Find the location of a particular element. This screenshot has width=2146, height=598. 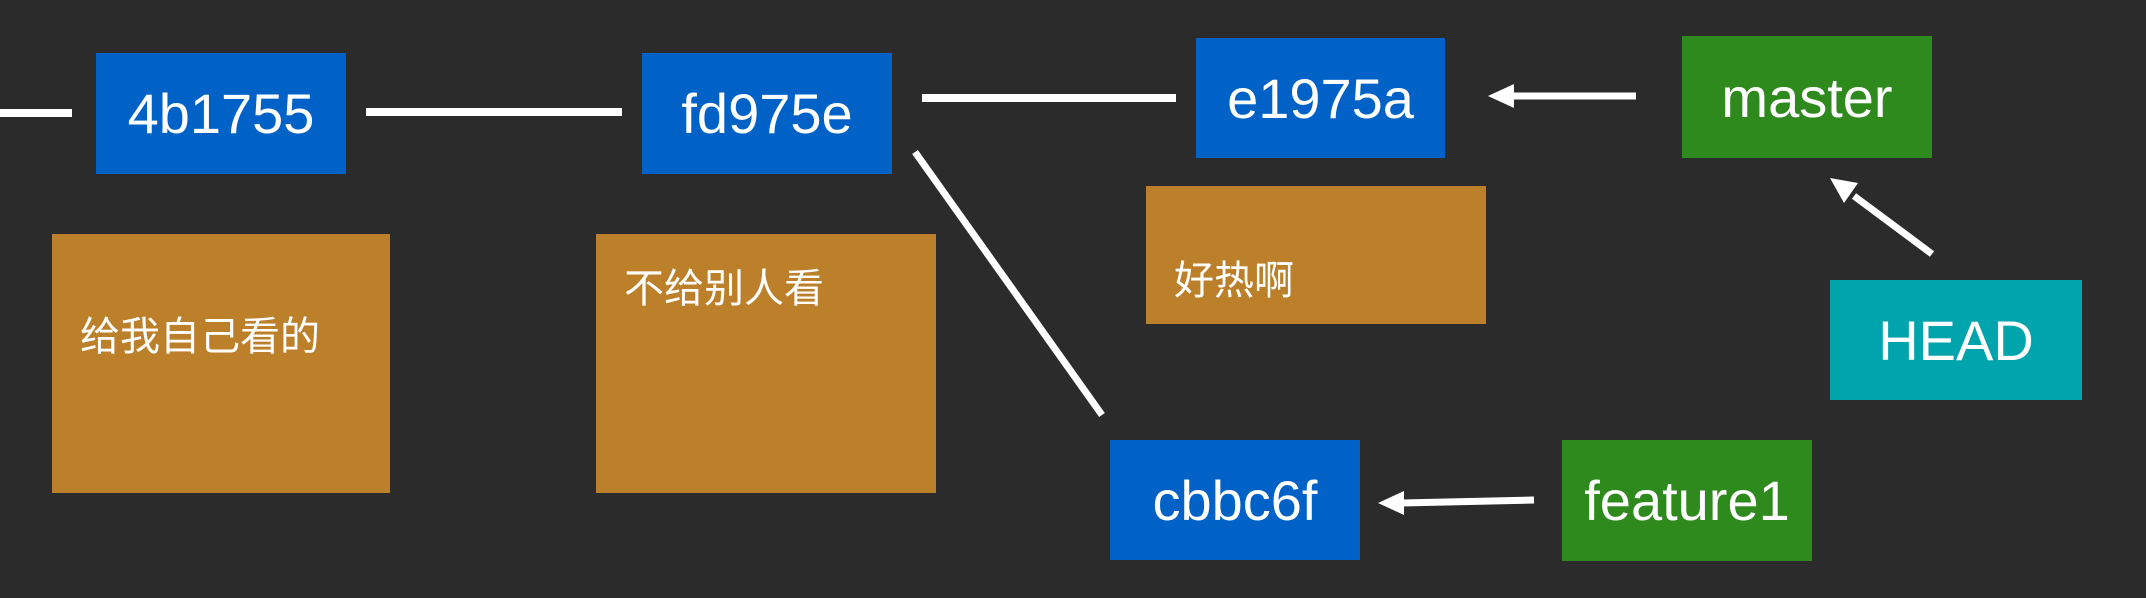

branch-feature1-label: feature1 is located at coordinates (1687, 500).